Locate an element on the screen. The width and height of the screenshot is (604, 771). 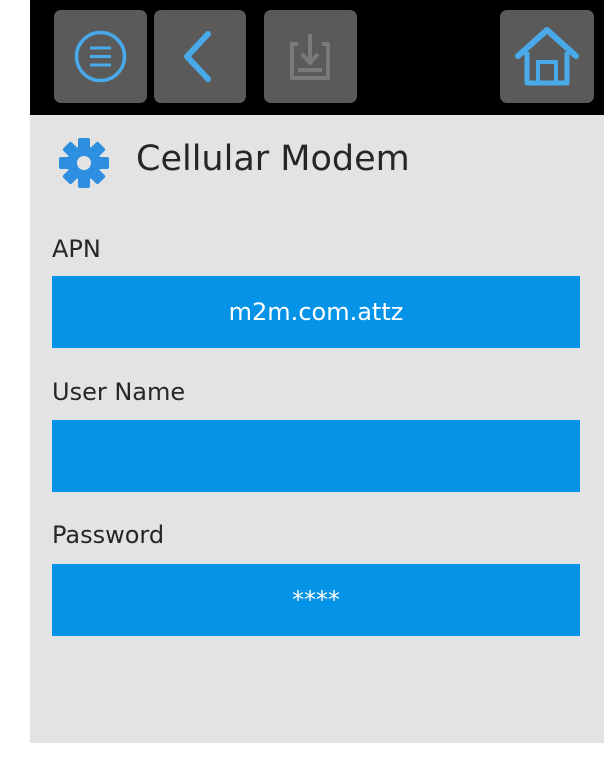
save-button is located at coordinates (310, 56).